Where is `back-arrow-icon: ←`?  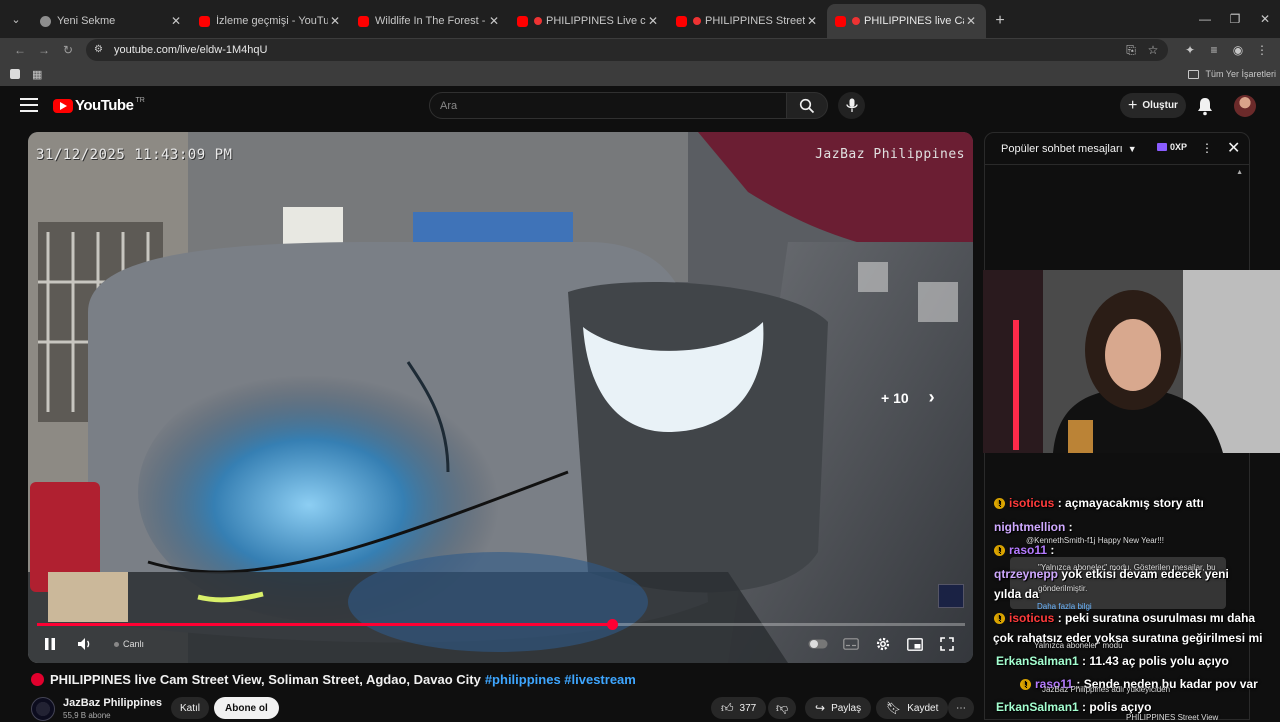 back-arrow-icon: ← is located at coordinates (20, 50).